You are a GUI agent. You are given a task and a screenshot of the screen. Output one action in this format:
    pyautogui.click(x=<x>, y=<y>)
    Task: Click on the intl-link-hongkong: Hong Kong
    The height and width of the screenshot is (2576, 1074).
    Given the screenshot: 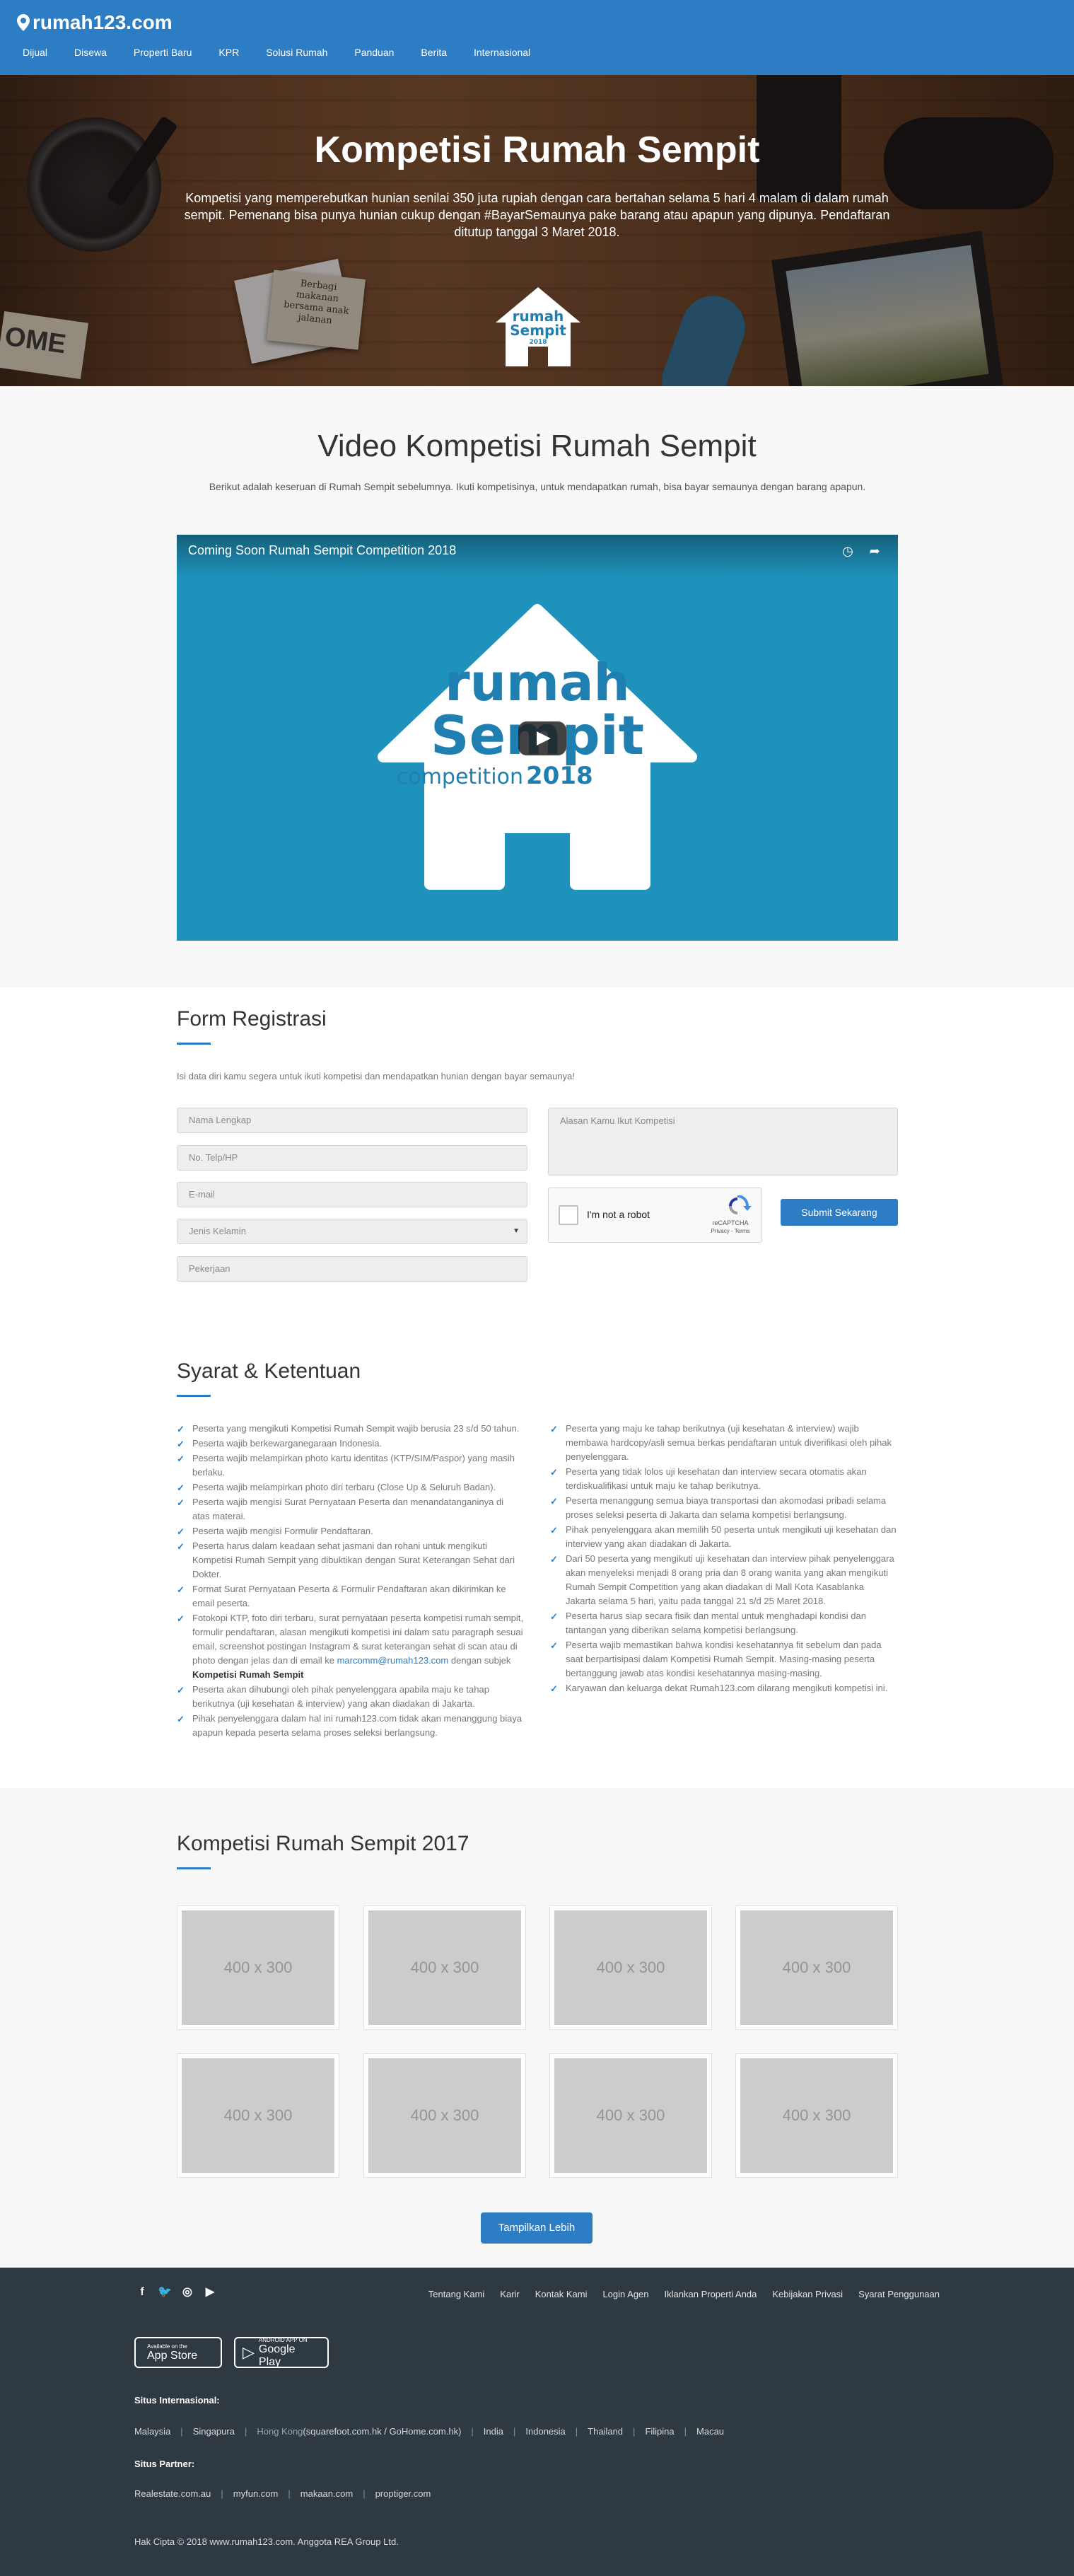 What is the action you would take?
    pyautogui.click(x=280, y=2431)
    